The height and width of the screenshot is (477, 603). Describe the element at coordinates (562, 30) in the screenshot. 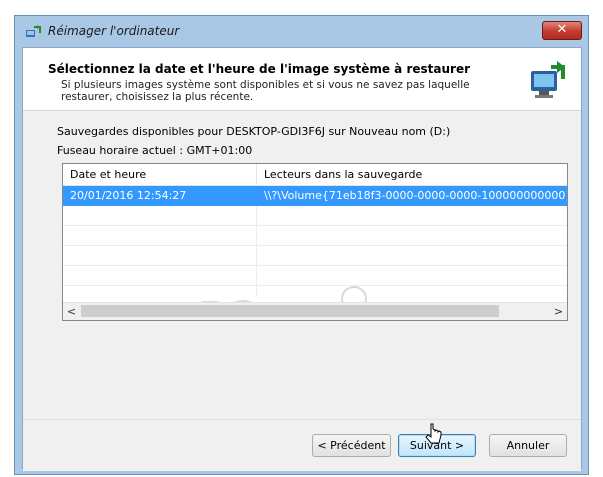

I see `close-button: ✕` at that location.